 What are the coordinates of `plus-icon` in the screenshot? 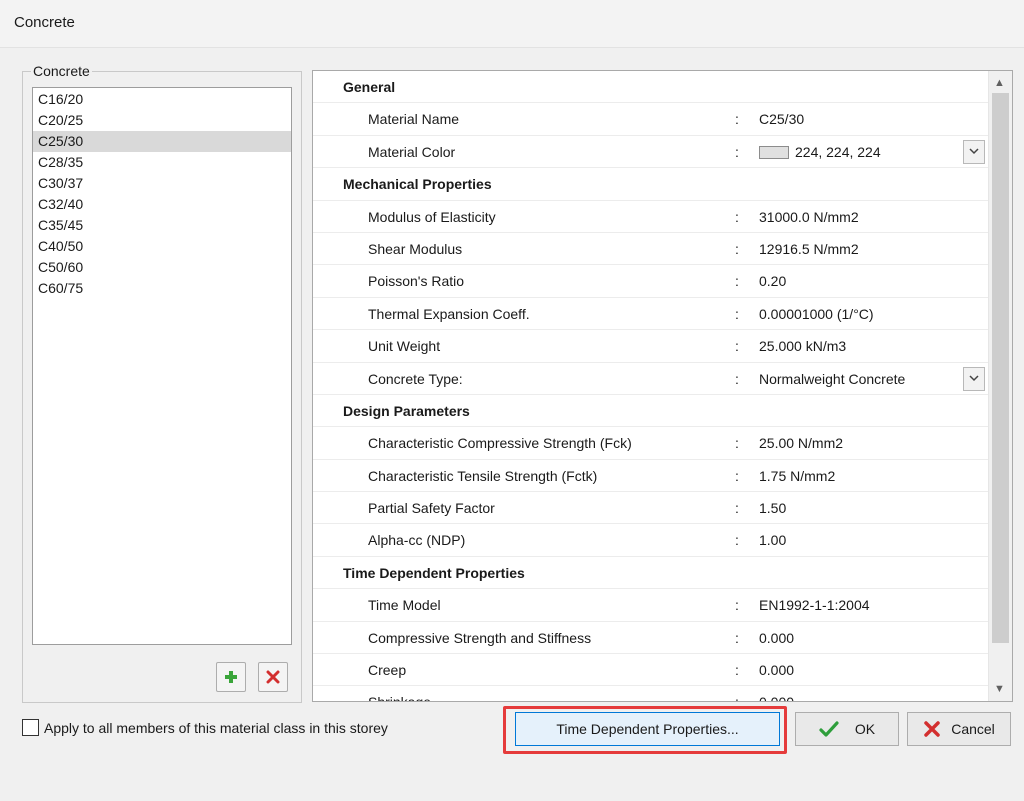 It's located at (231, 677).